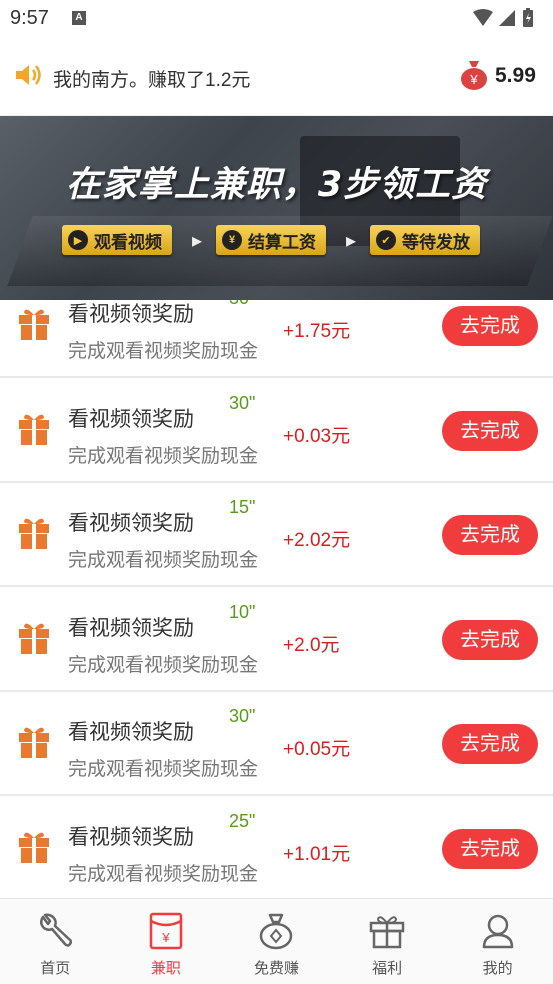 The image size is (553, 984). I want to click on task-reward: +2.0元, so click(311, 645).